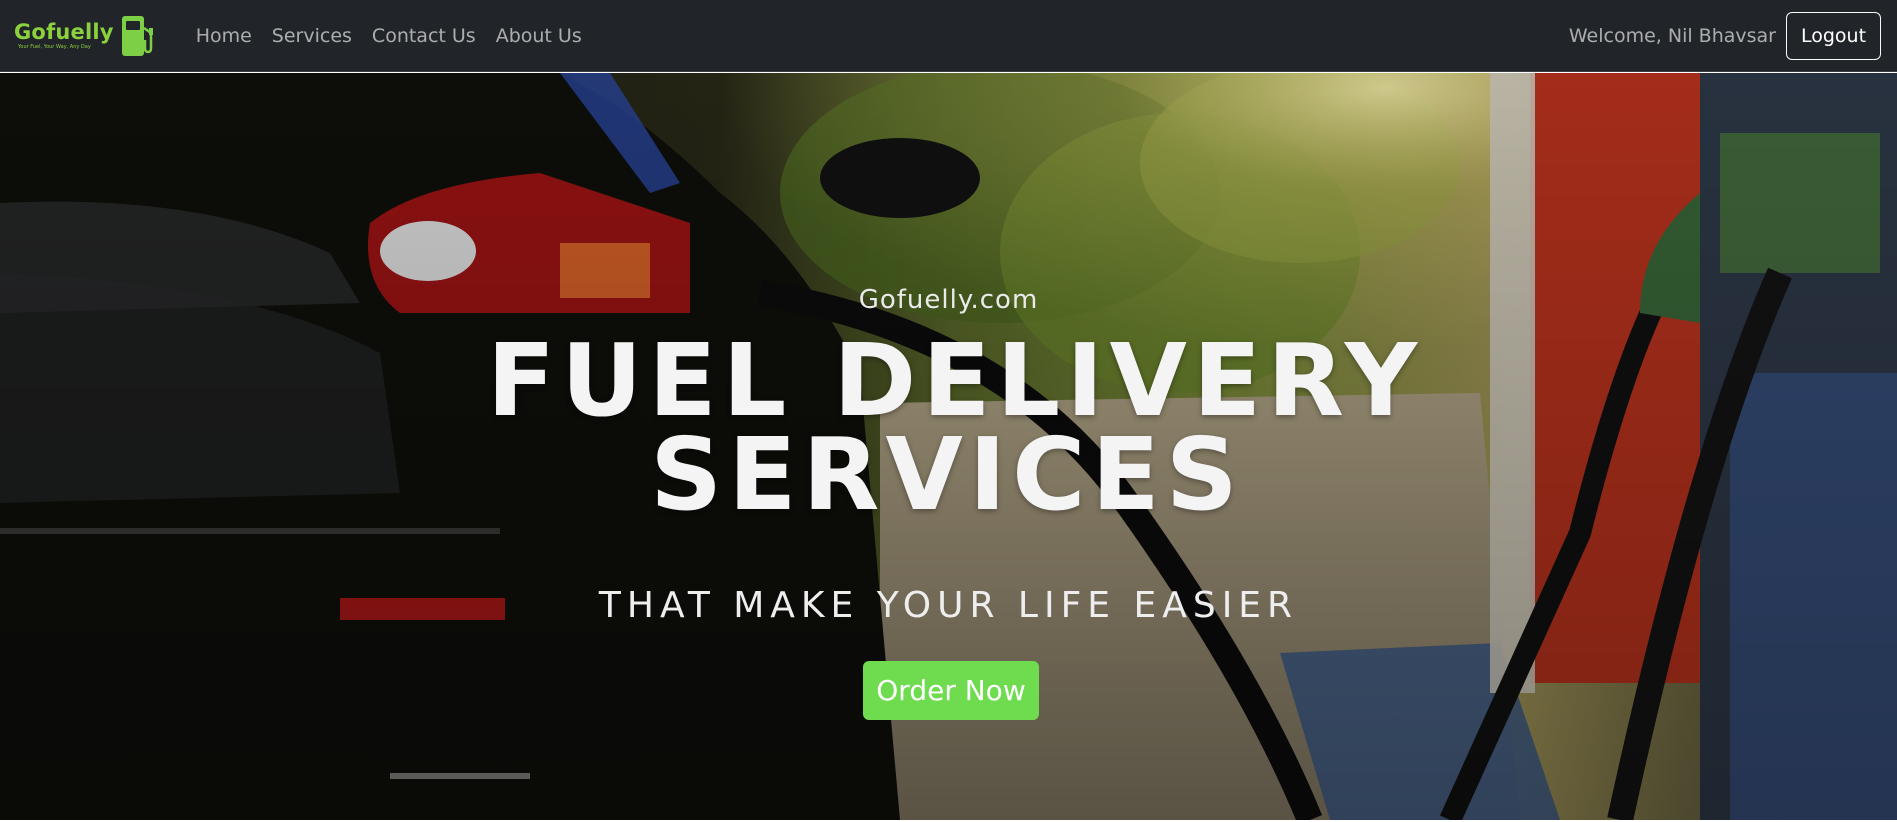 The image size is (1897, 822). What do you see at coordinates (312, 36) in the screenshot?
I see `nav-link-services: Services` at bounding box center [312, 36].